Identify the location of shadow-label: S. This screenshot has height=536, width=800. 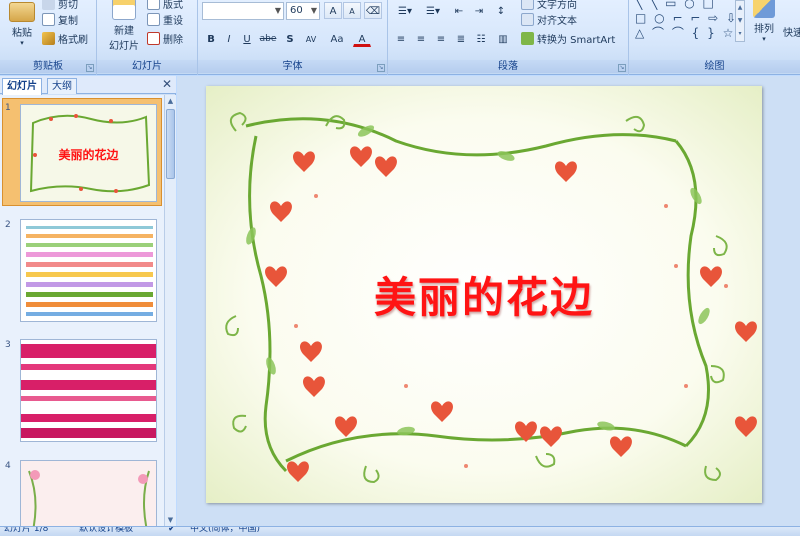
(290, 39).